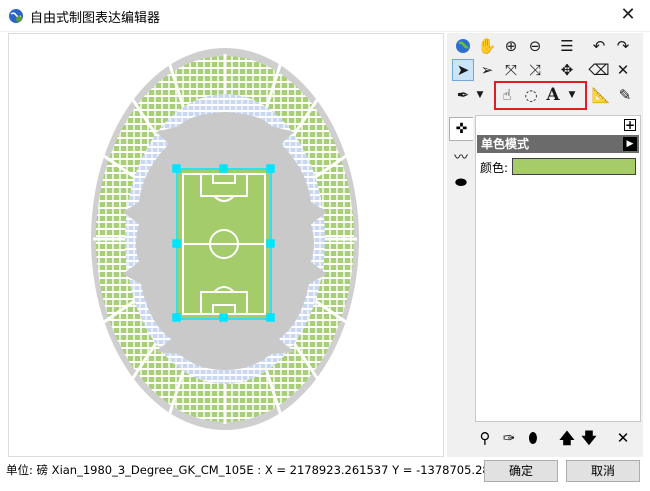 The image size is (650, 491). I want to click on app-globe-icon, so click(16, 16).